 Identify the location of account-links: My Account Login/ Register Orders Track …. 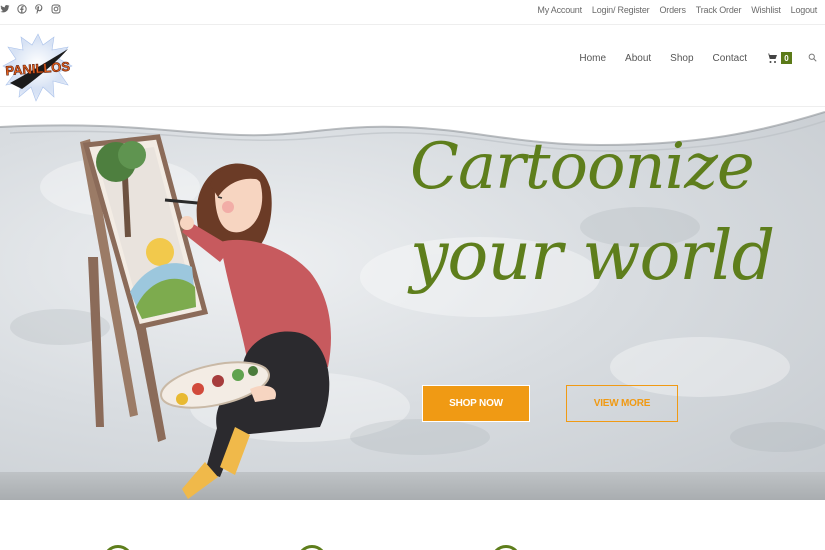
(677, 10).